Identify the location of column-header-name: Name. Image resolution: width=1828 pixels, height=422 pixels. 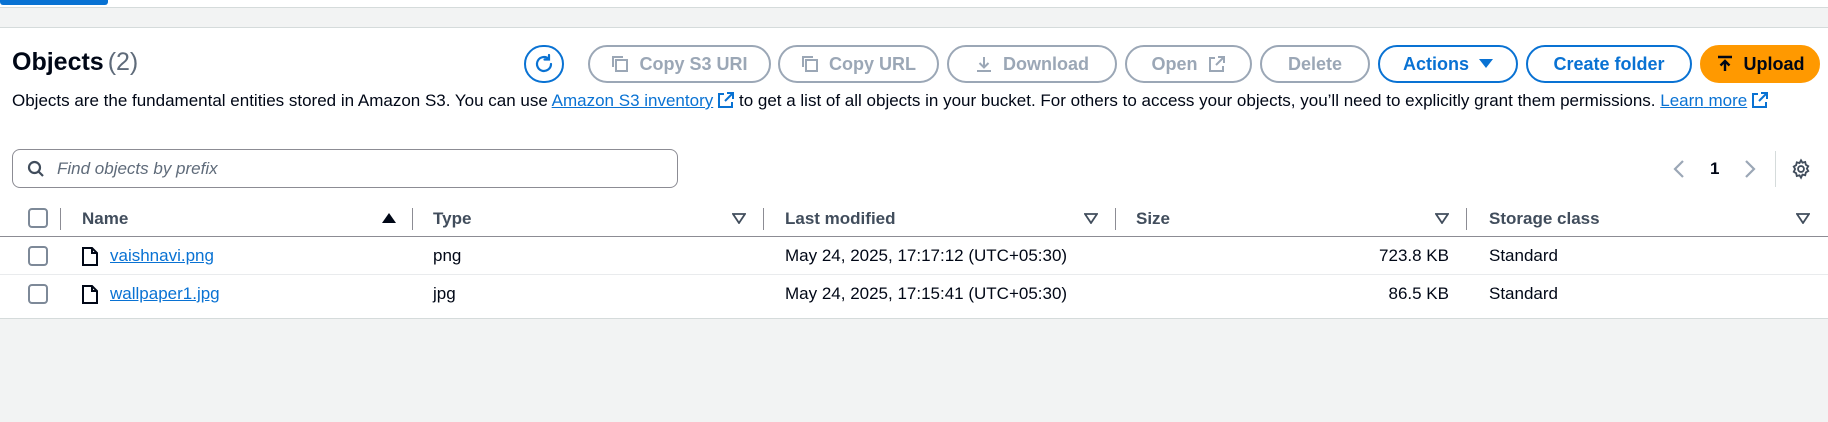
(105, 218).